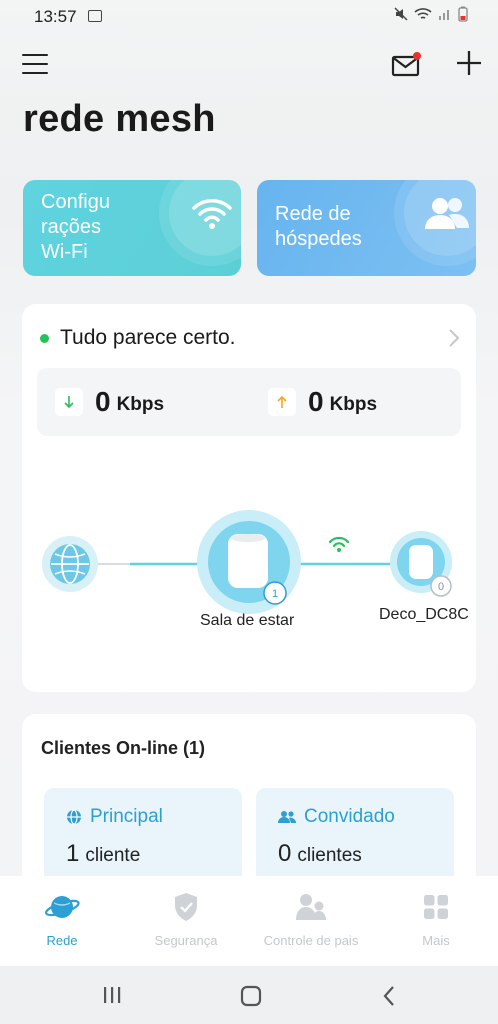 Image resolution: width=498 pixels, height=1024 pixels. What do you see at coordinates (444, 15) in the screenshot?
I see `signal-icon` at bounding box center [444, 15].